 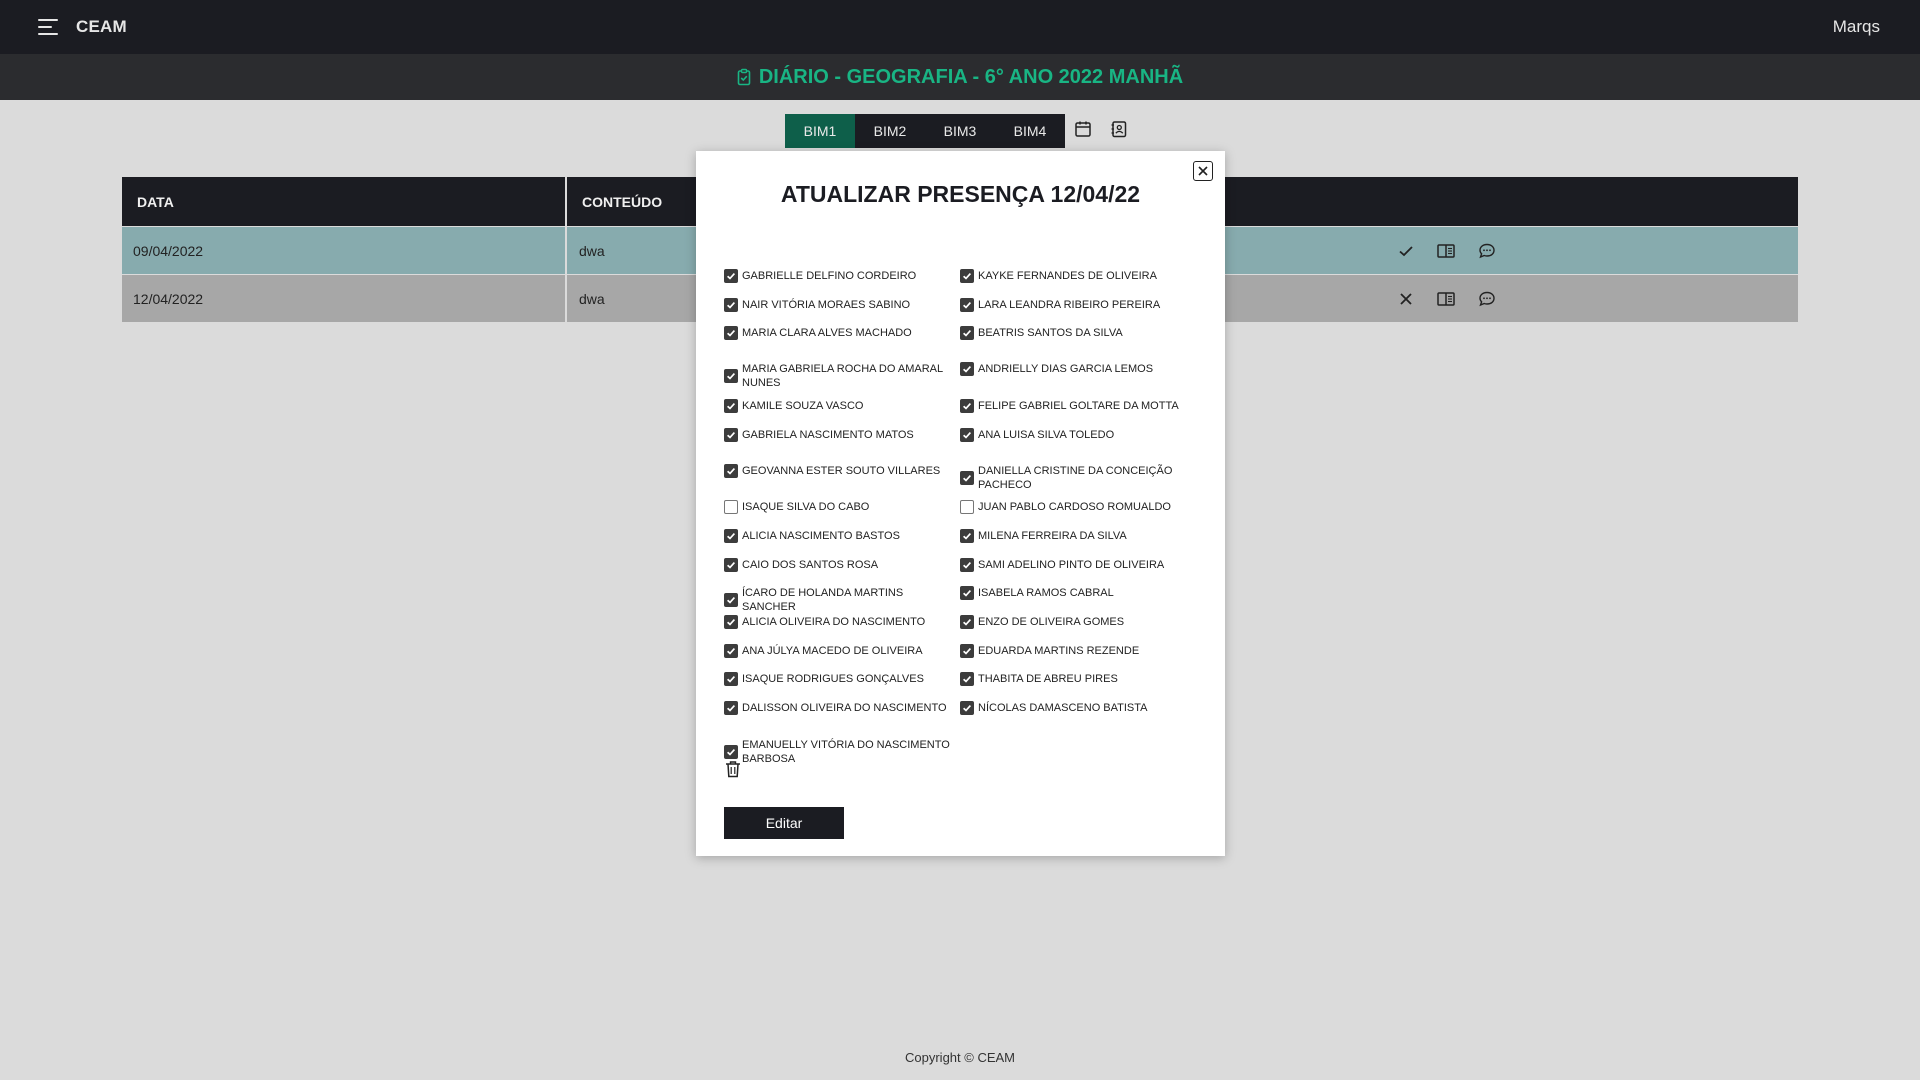 I want to click on trash-icon, so click(x=733, y=769).